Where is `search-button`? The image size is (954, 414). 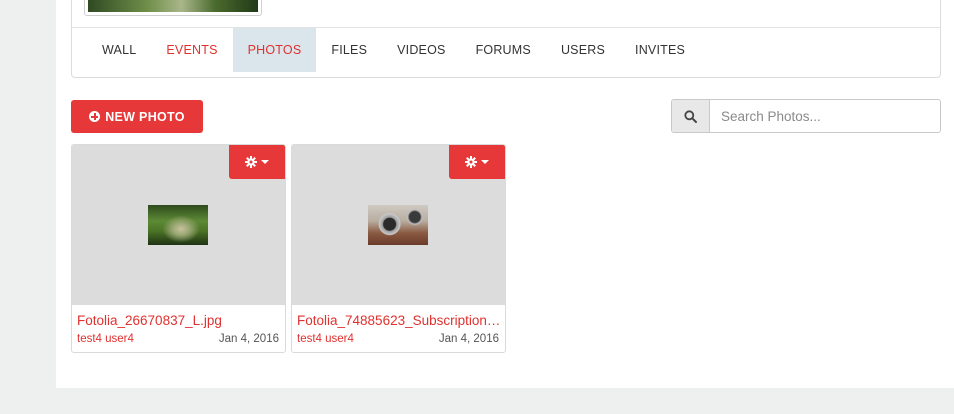
search-button is located at coordinates (691, 116).